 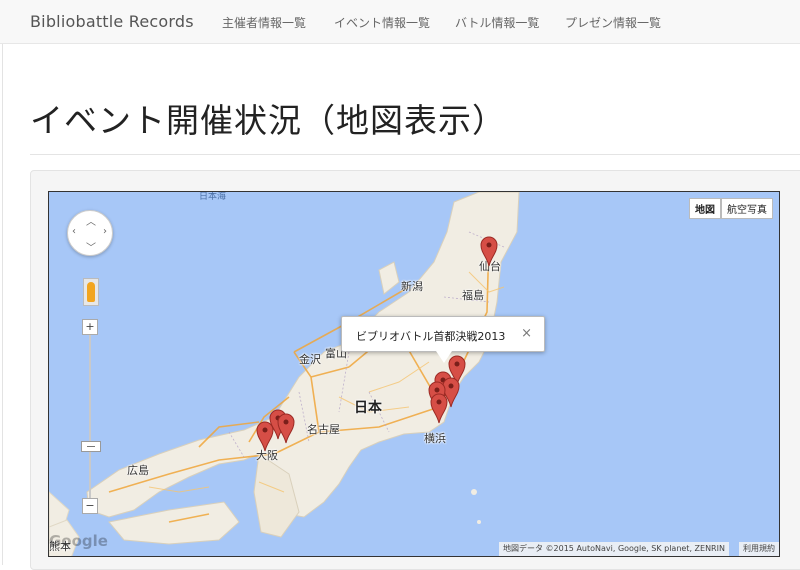 What do you see at coordinates (138, 470) in the screenshot?
I see `label-hiroshima: 広島` at bounding box center [138, 470].